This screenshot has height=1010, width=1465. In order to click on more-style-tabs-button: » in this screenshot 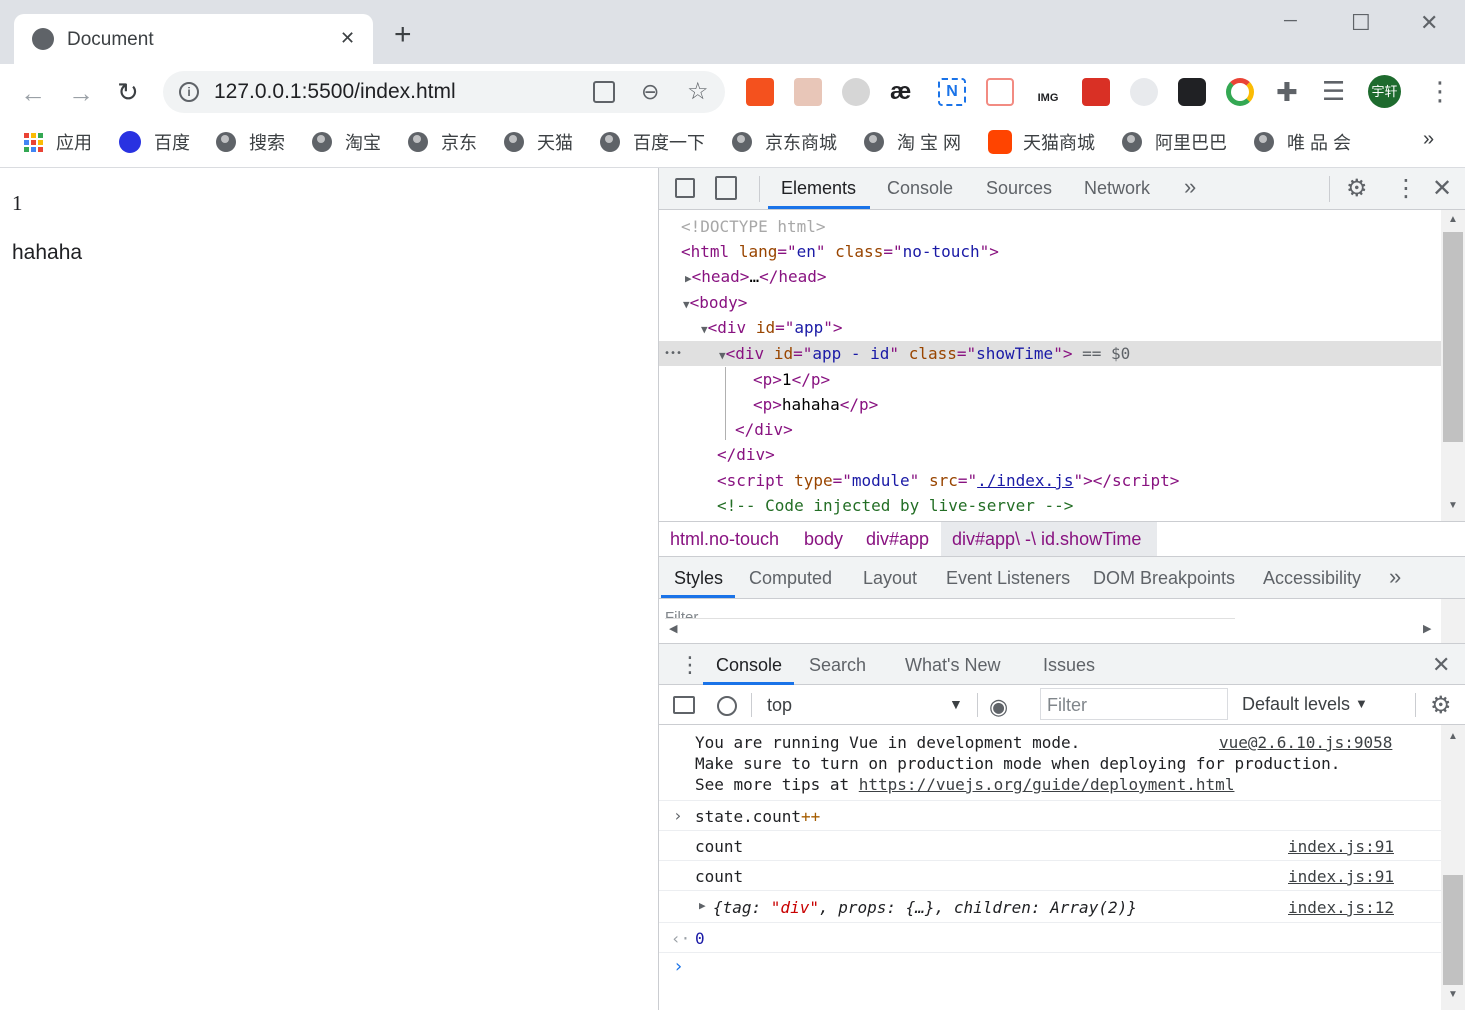, I will do `click(1395, 577)`.